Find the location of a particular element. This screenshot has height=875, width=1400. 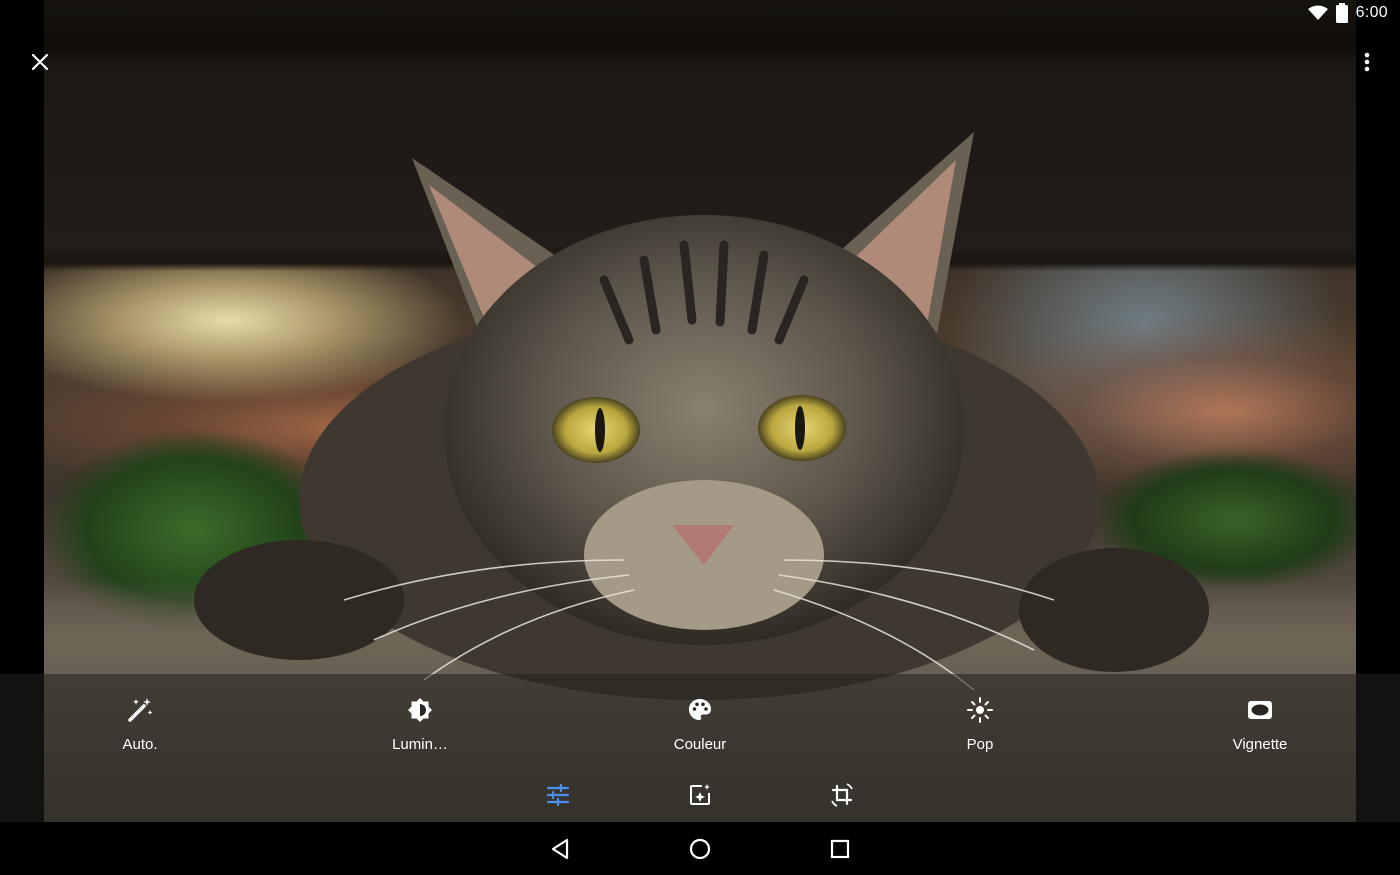

navigation-bar is located at coordinates (700, 848).